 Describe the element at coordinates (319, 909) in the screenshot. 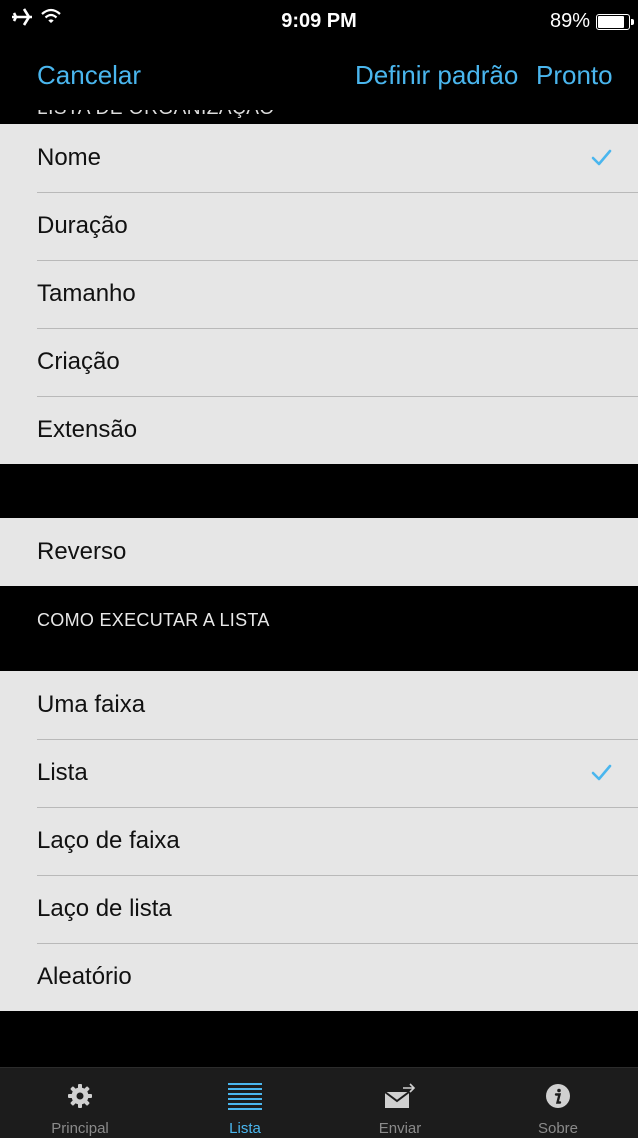

I see `play-option-loop-list: Laço de lista` at that location.